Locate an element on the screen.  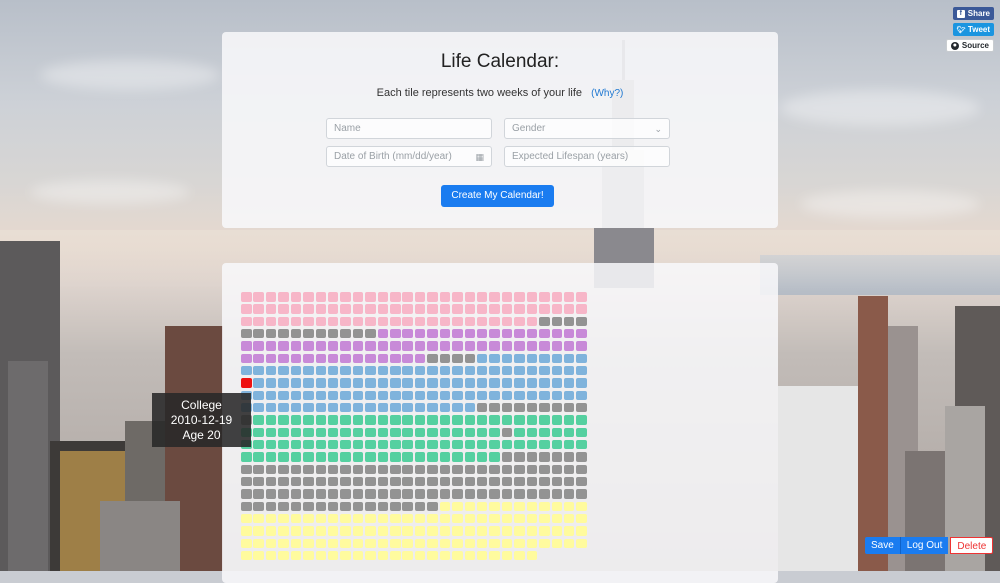
create-calendar-button: Create My Calendar! is located at coordinates (497, 196).